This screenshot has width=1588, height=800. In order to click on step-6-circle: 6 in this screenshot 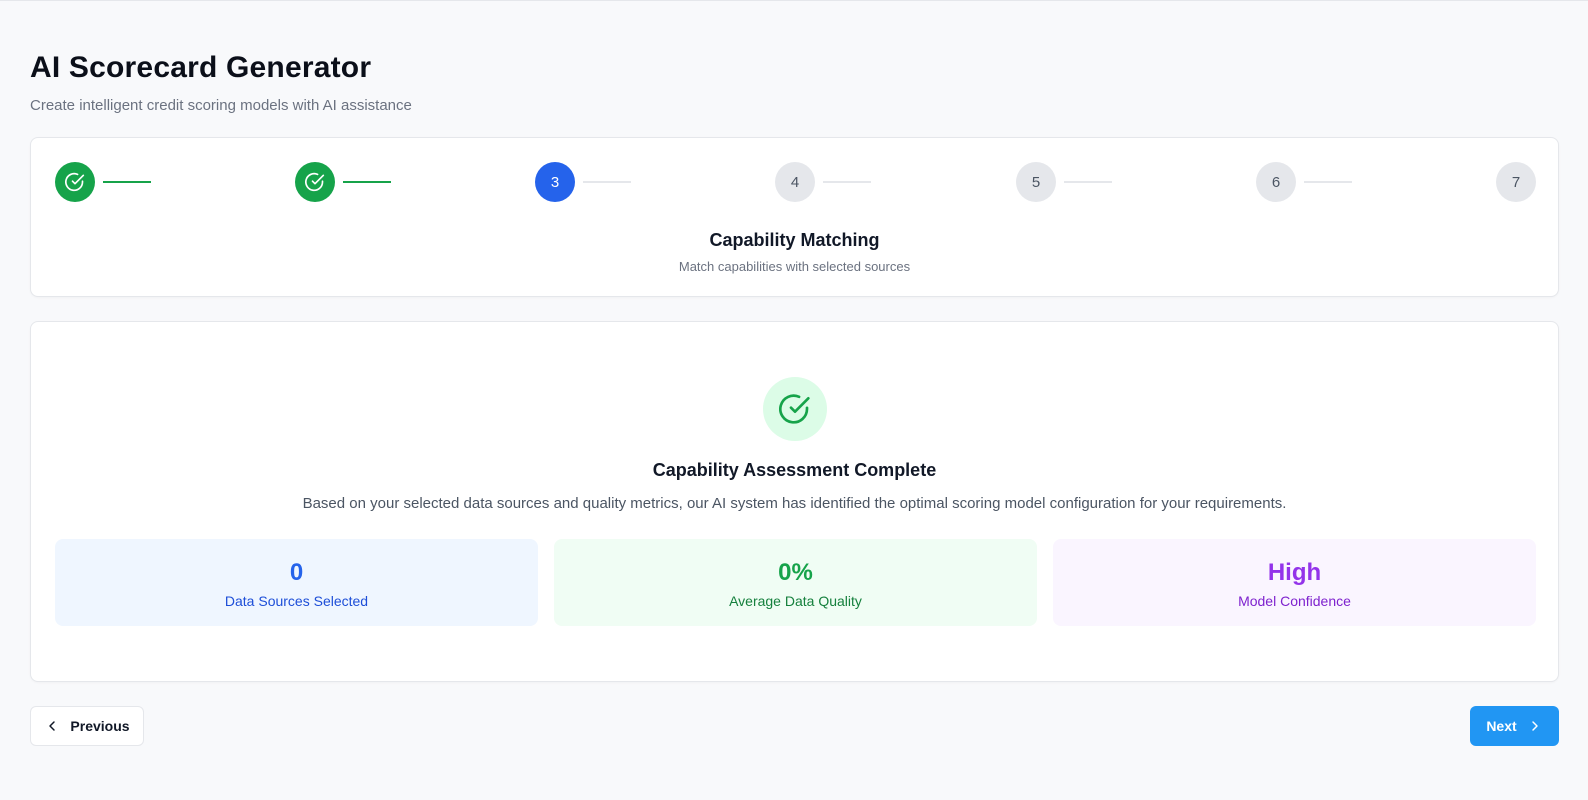, I will do `click(1276, 182)`.